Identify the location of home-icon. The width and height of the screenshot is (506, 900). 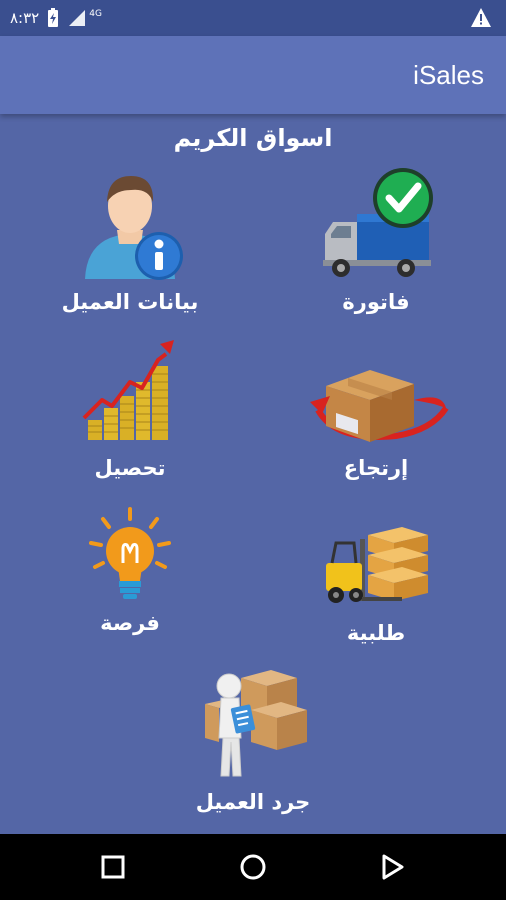
(253, 867).